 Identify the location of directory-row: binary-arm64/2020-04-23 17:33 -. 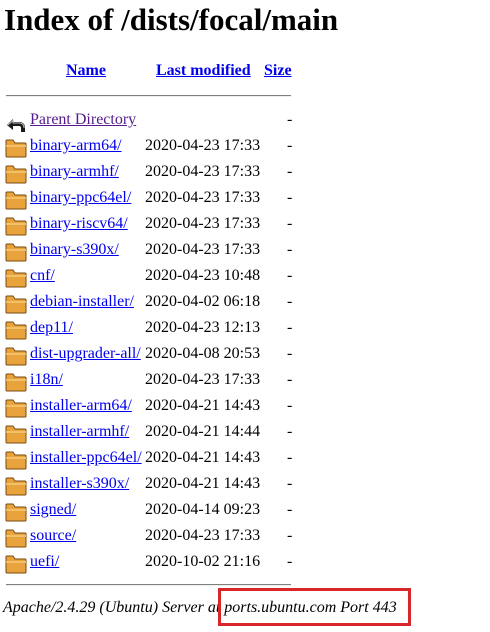
(150, 147).